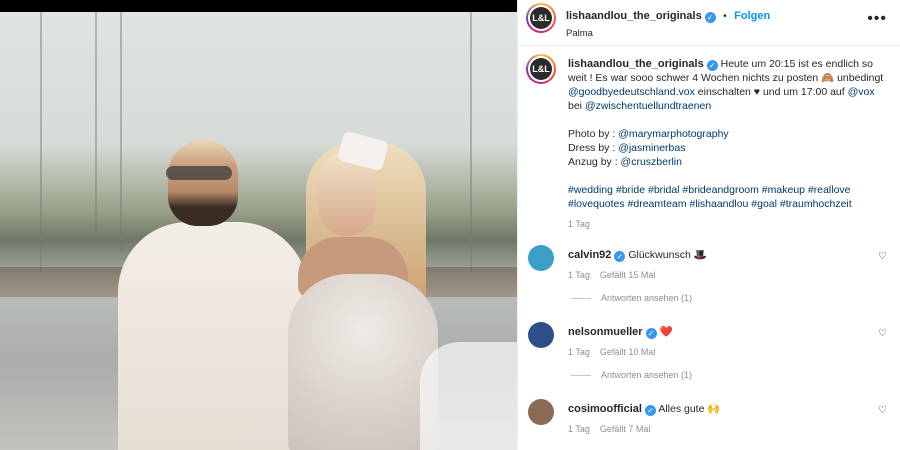 This screenshot has width=900, height=450. I want to click on mention-link: @vox, so click(861, 92).